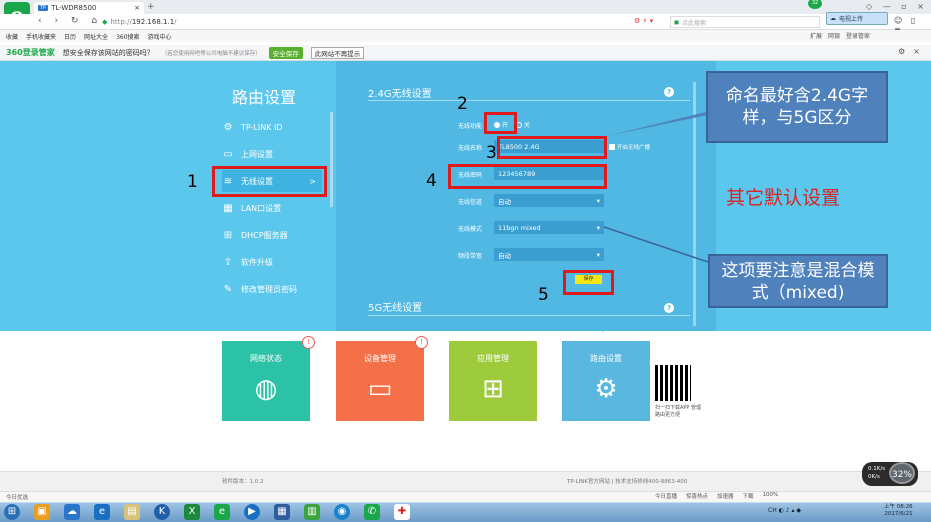 This screenshot has width=931, height=522. Describe the element at coordinates (372, 512) in the screenshot. I see `taskbar-wechat-icon: ✆` at that location.